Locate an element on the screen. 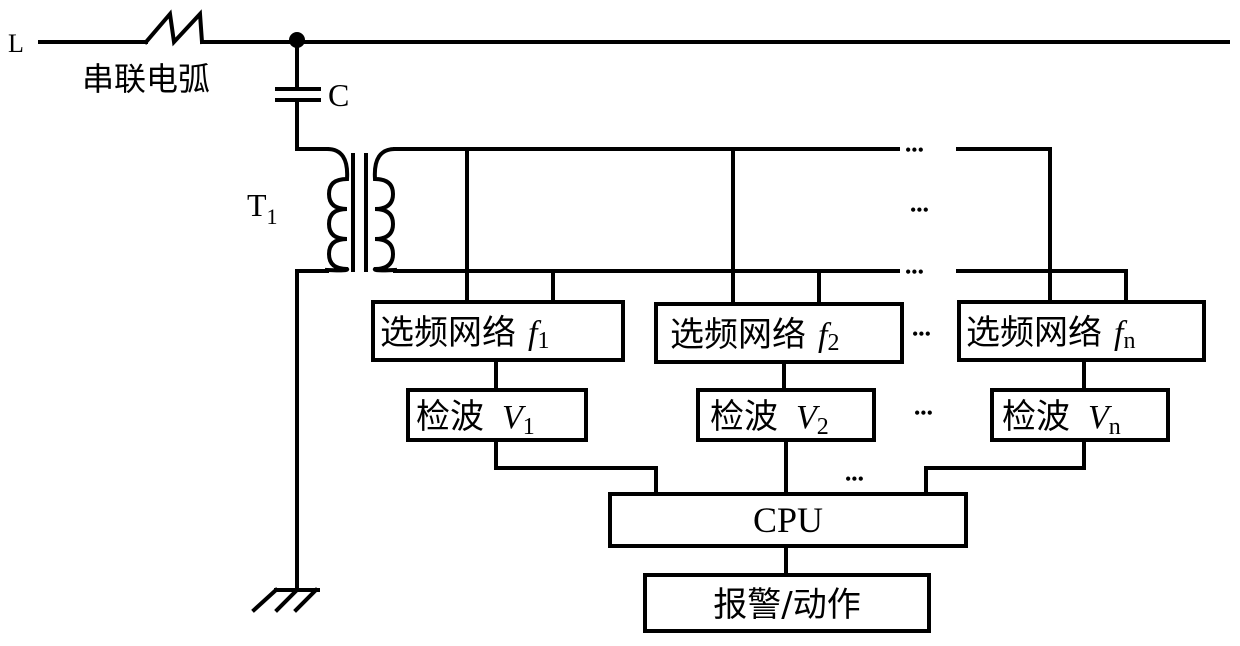 This screenshot has height=646, width=1240. detector-label-n: 检波 Vn is located at coordinates (1061, 418).